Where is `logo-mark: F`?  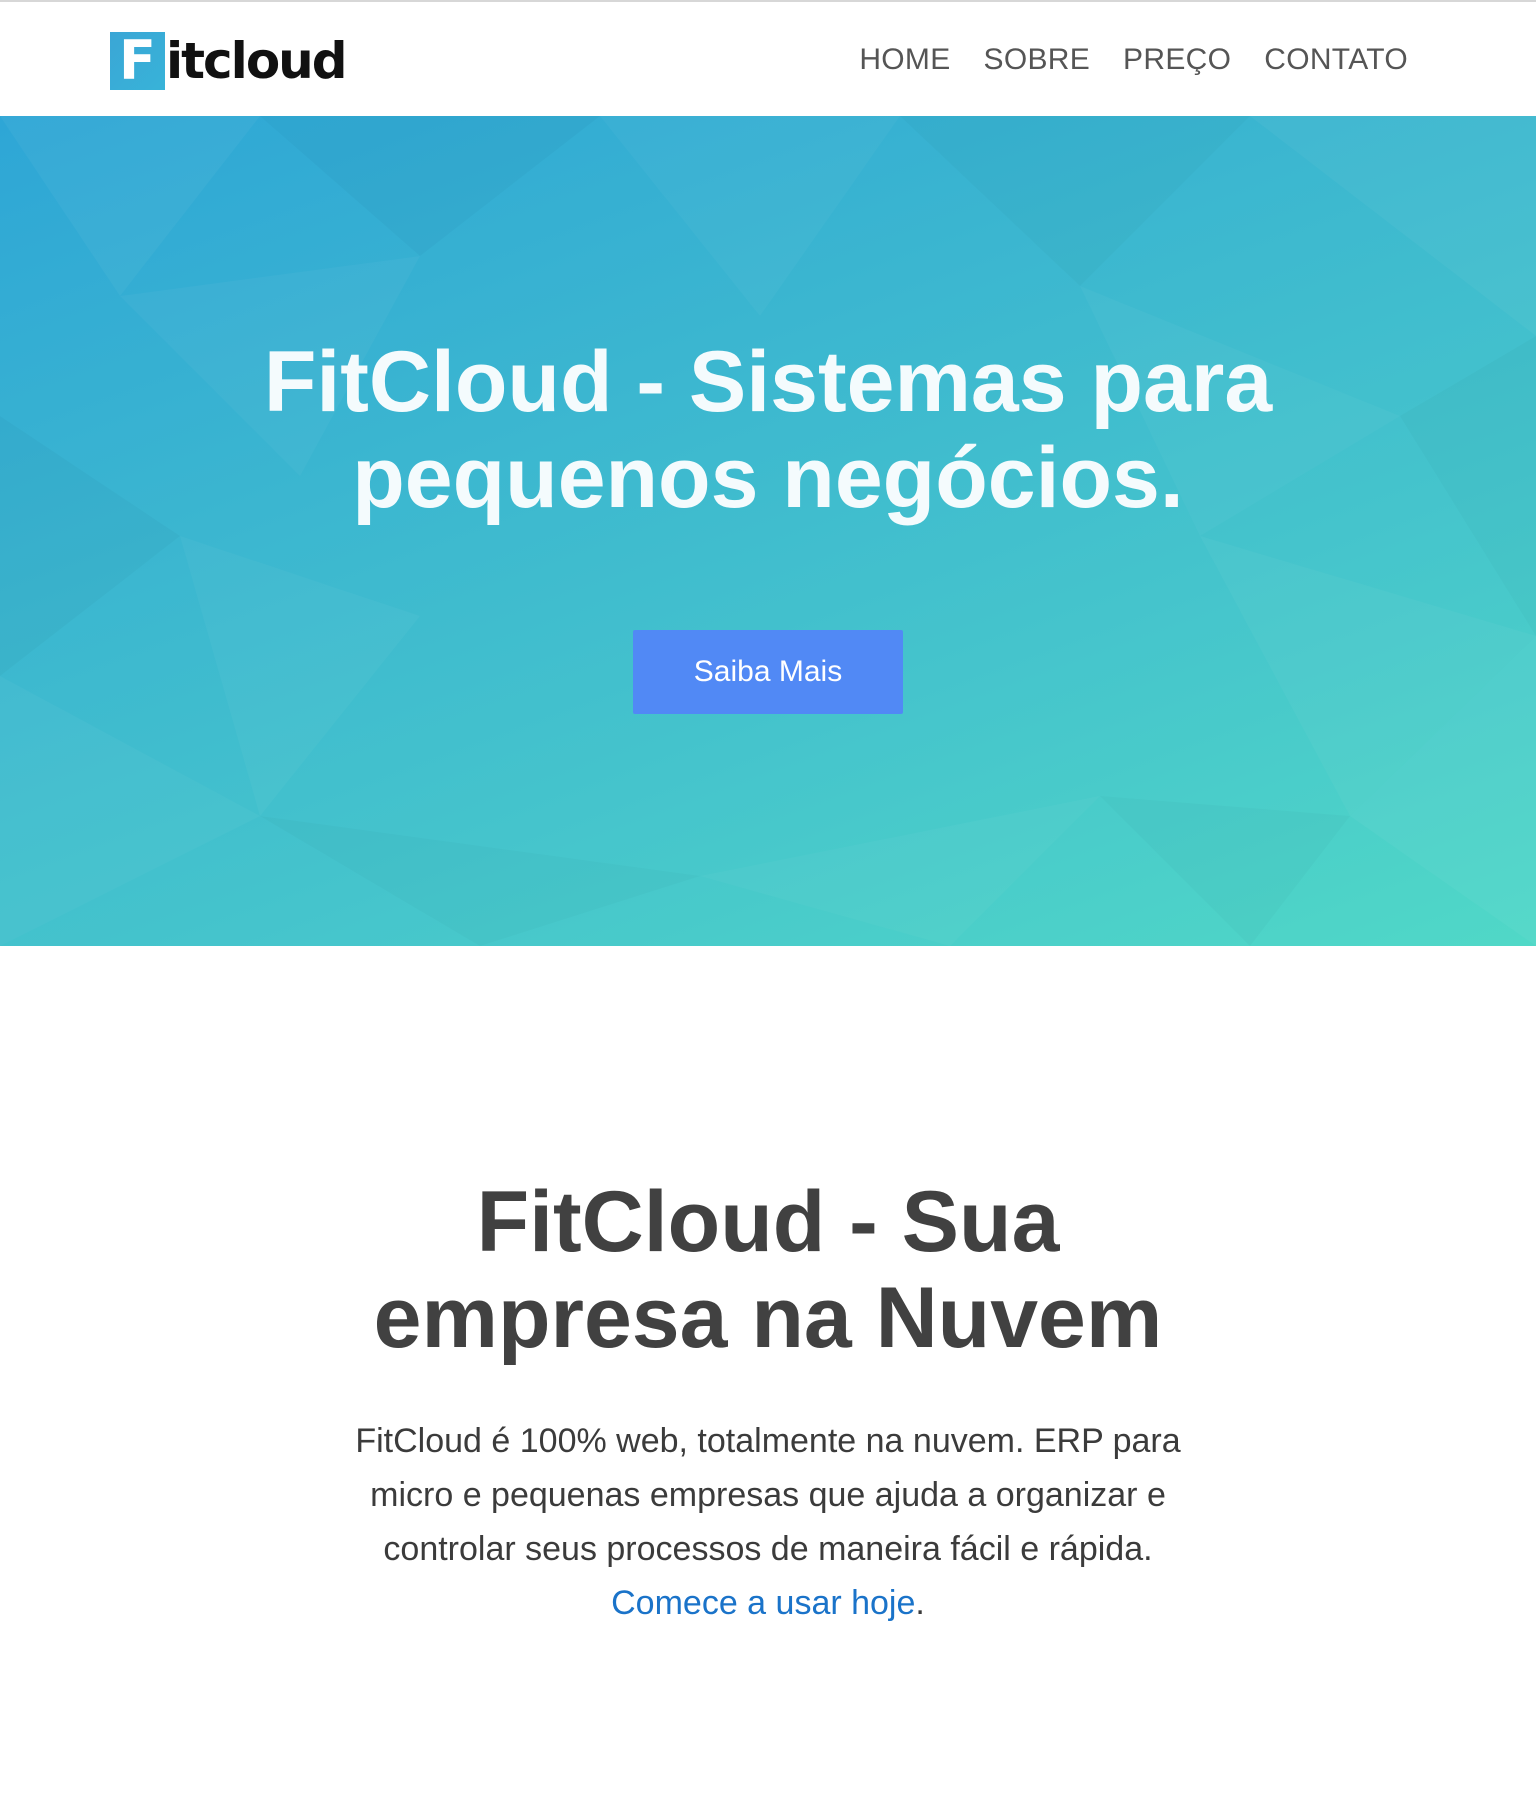
logo-mark: F is located at coordinates (137, 61).